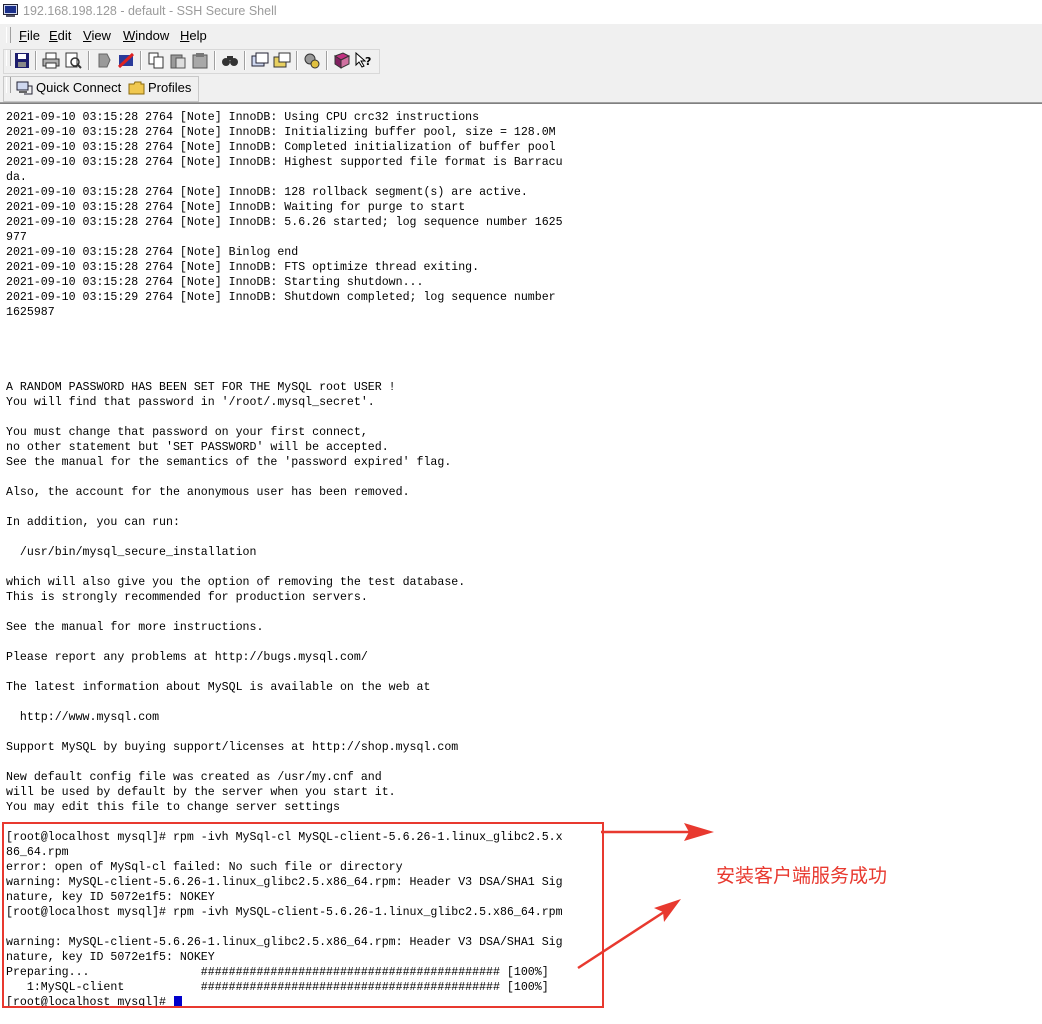  Describe the element at coordinates (8, 85) in the screenshot. I see `quickbar-grip` at that location.